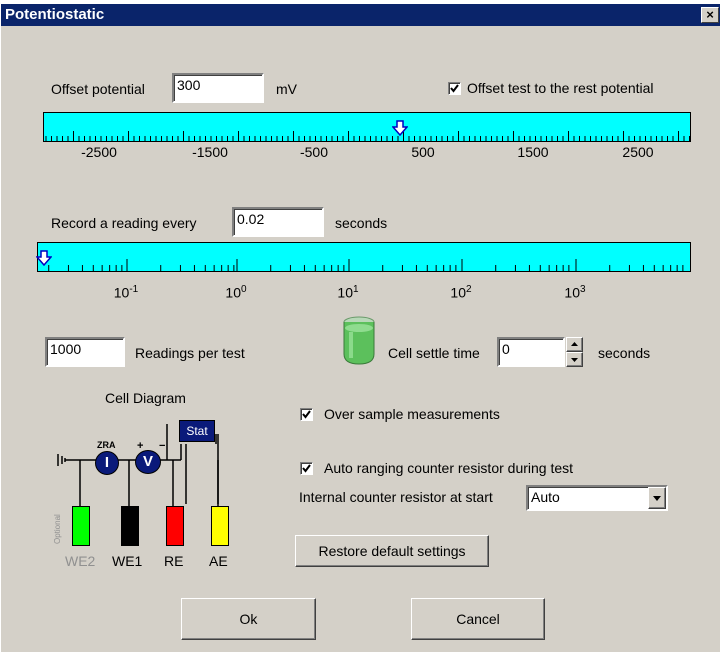 The height and width of the screenshot is (652, 720). Describe the element at coordinates (55, 14) in the screenshot. I see `window-title: Potentiostatic` at that location.